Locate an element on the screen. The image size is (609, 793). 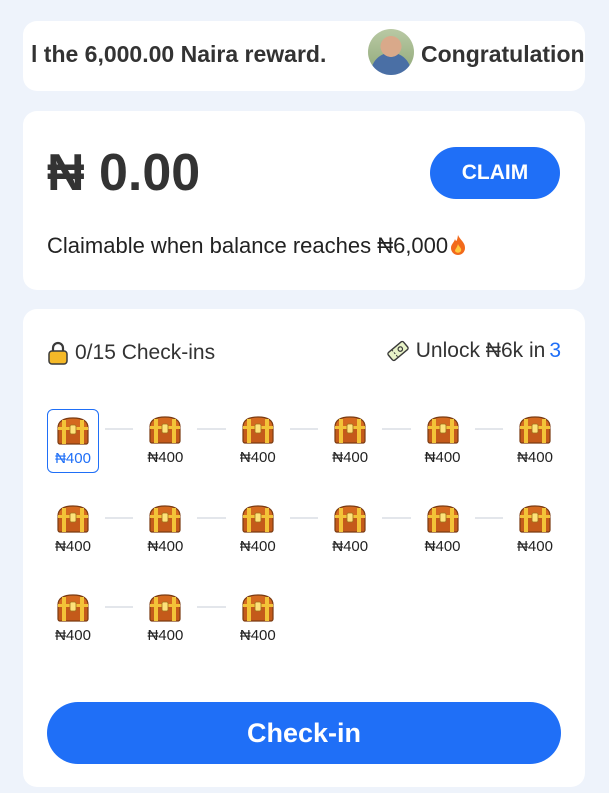
checkin-button: Check-in is located at coordinates (304, 733).